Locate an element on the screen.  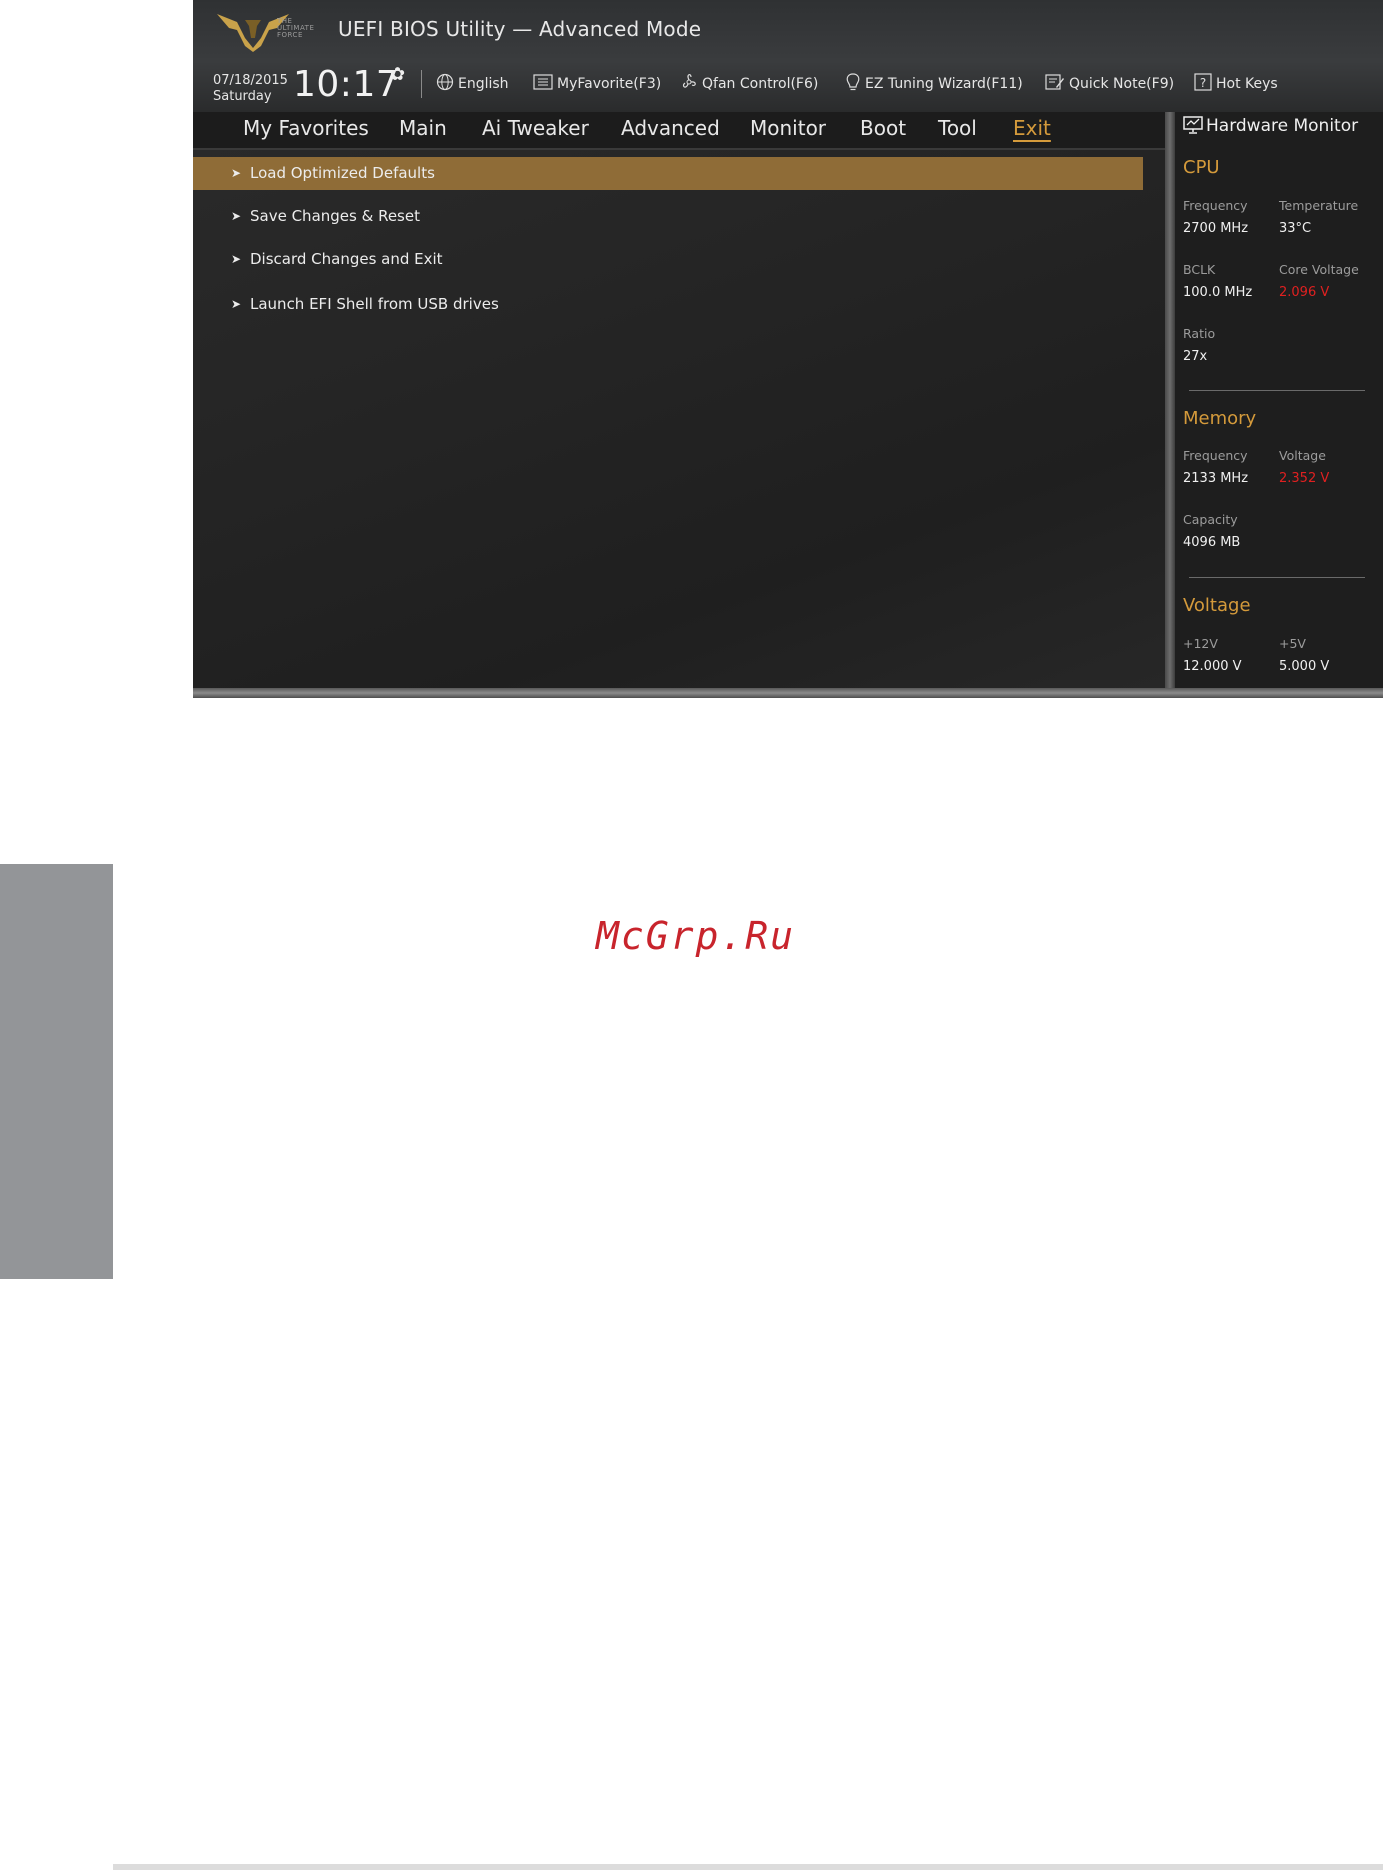
memory-heading: Memory is located at coordinates (1220, 418).